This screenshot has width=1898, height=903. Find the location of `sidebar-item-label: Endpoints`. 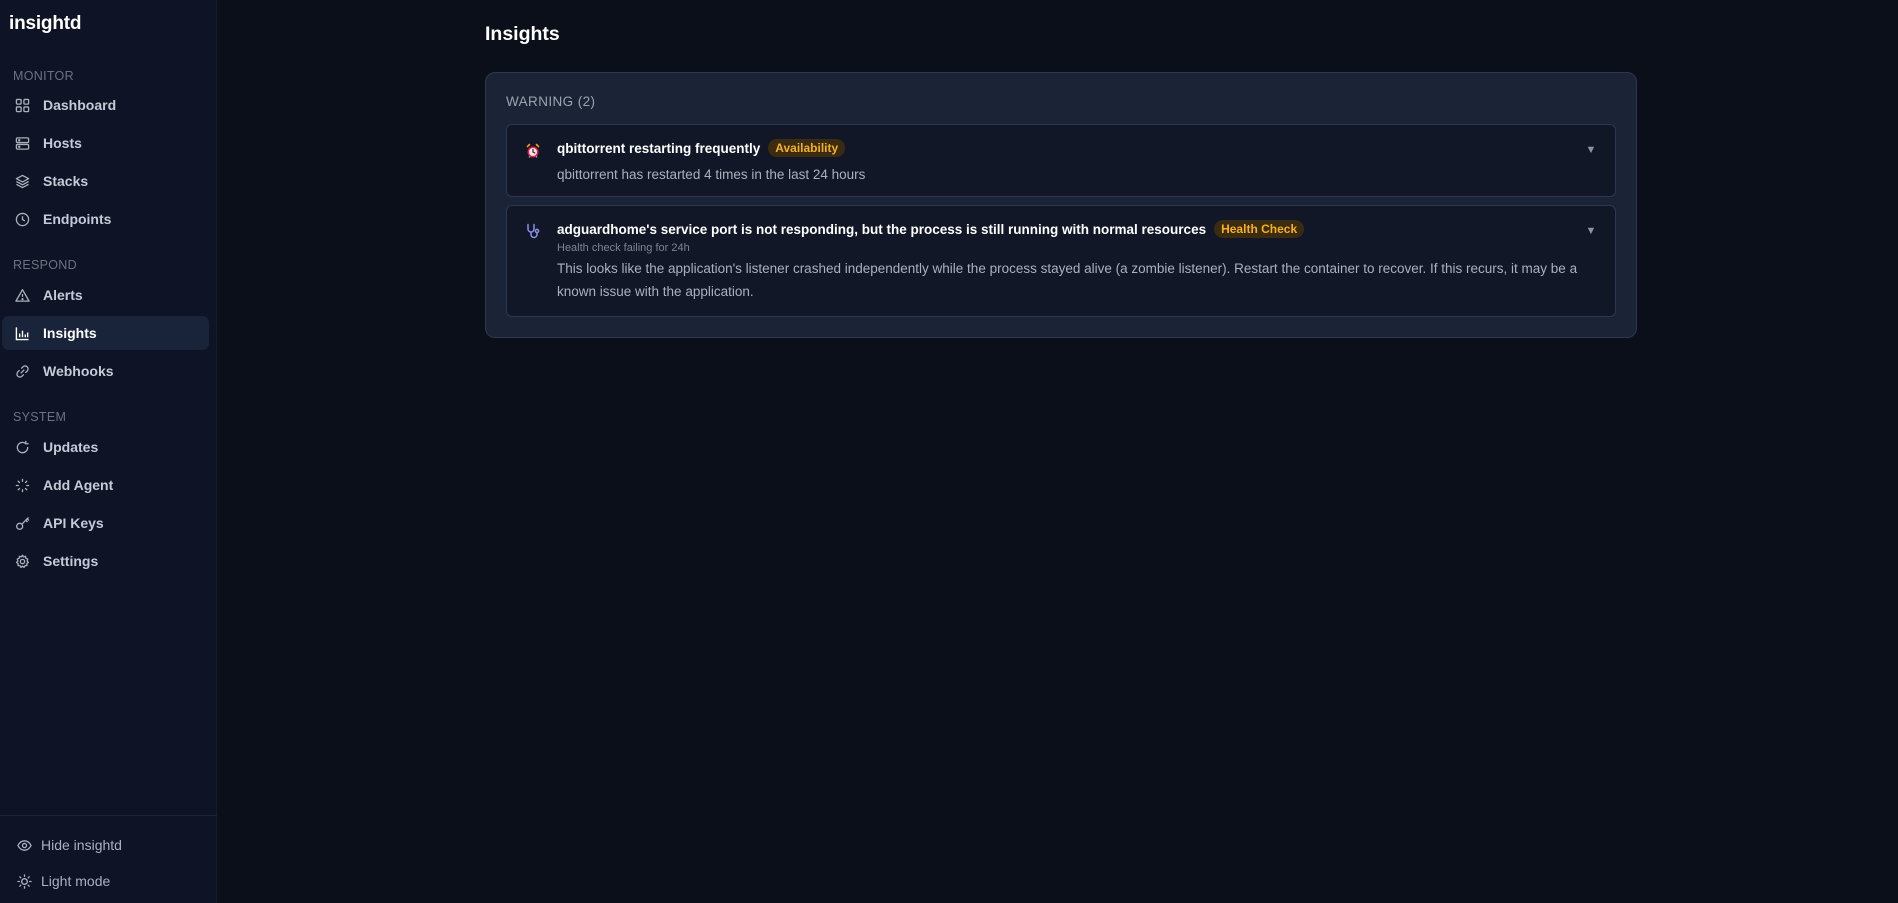

sidebar-item-label: Endpoints is located at coordinates (77, 219).